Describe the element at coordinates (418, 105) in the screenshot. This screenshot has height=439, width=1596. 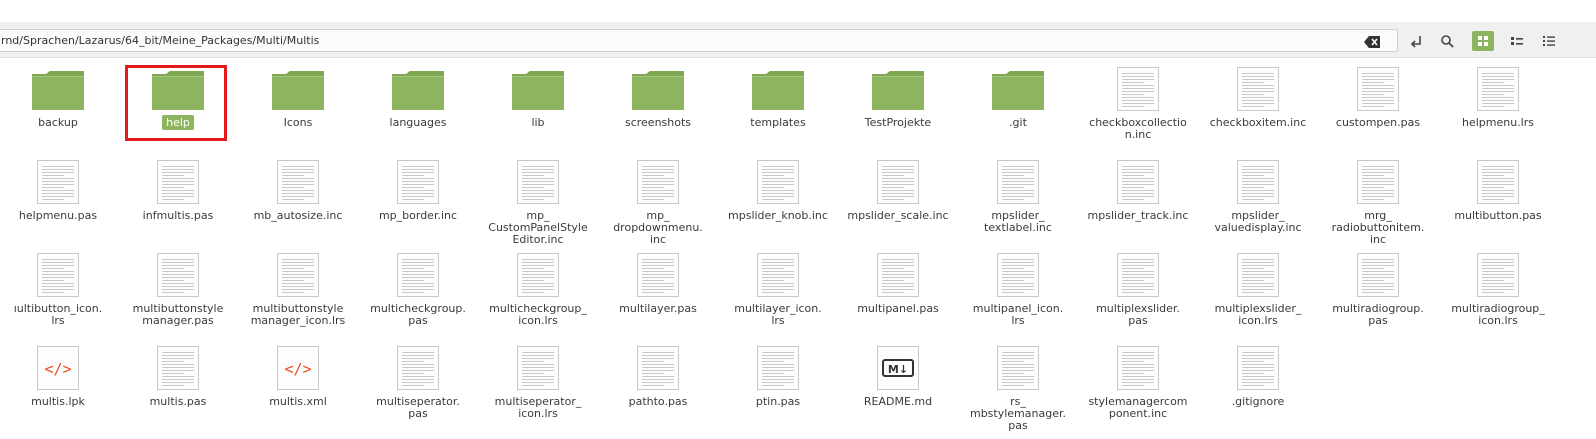
I see `folder-item: languages` at that location.